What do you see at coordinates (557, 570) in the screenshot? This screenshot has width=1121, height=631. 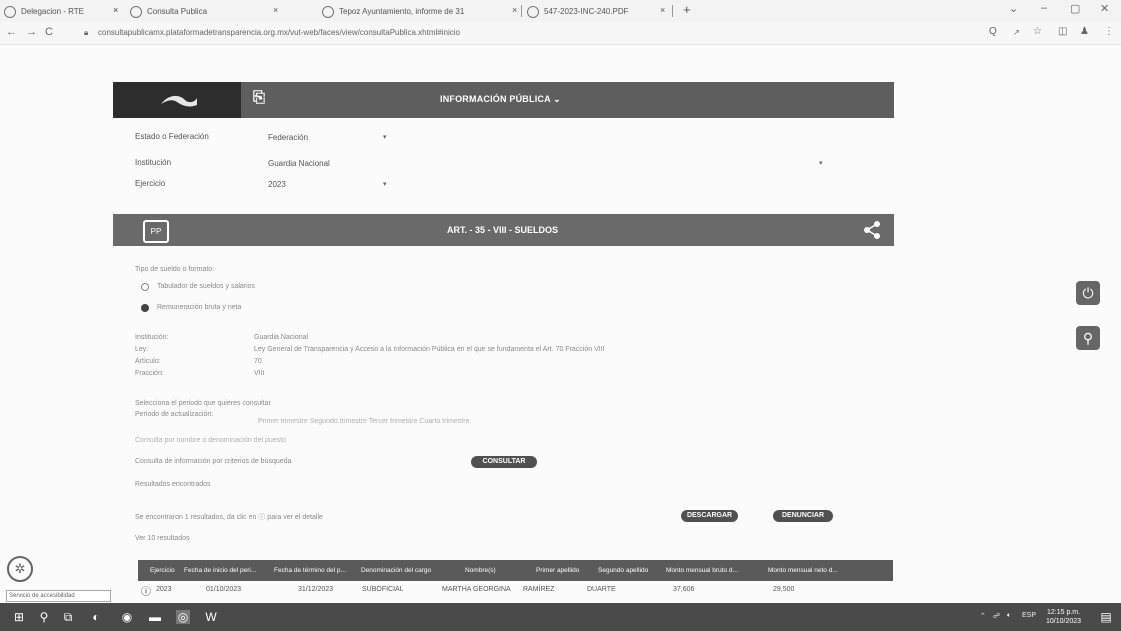 I see `column-header: Primer apellido` at bounding box center [557, 570].